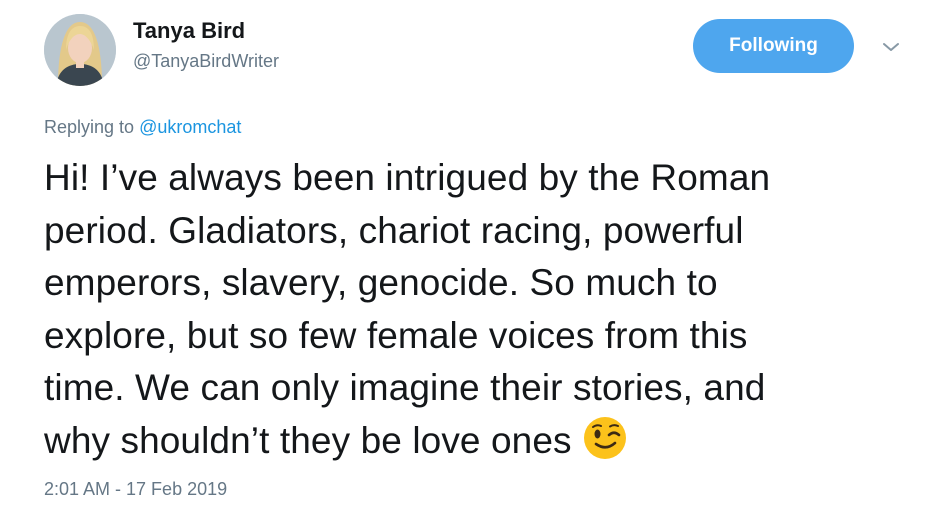  I want to click on tweet-text-last-line: why shouldn’t they be love ones, so click(484, 441).